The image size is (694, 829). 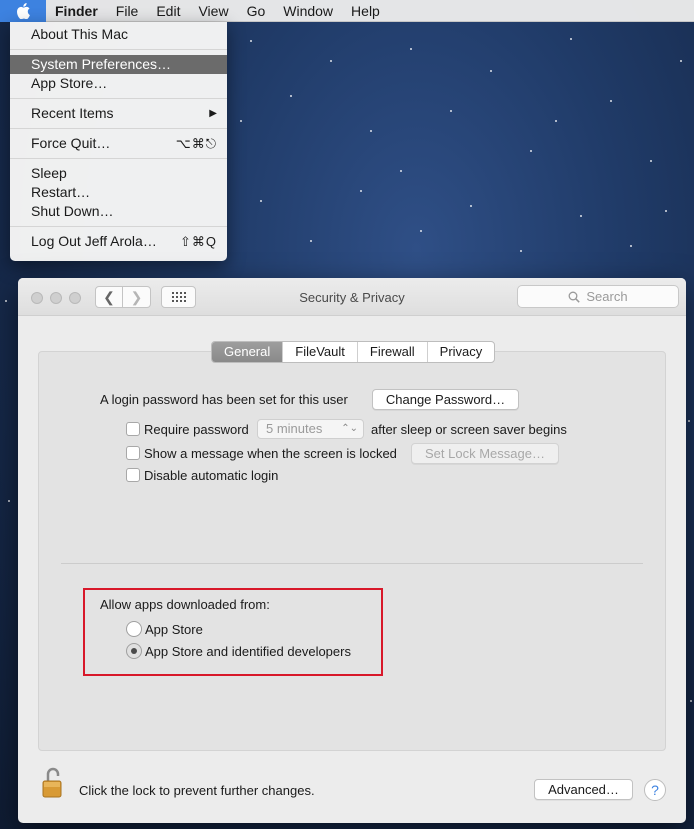 I want to click on disable-auto-login-checkbox, so click(x=133, y=475).